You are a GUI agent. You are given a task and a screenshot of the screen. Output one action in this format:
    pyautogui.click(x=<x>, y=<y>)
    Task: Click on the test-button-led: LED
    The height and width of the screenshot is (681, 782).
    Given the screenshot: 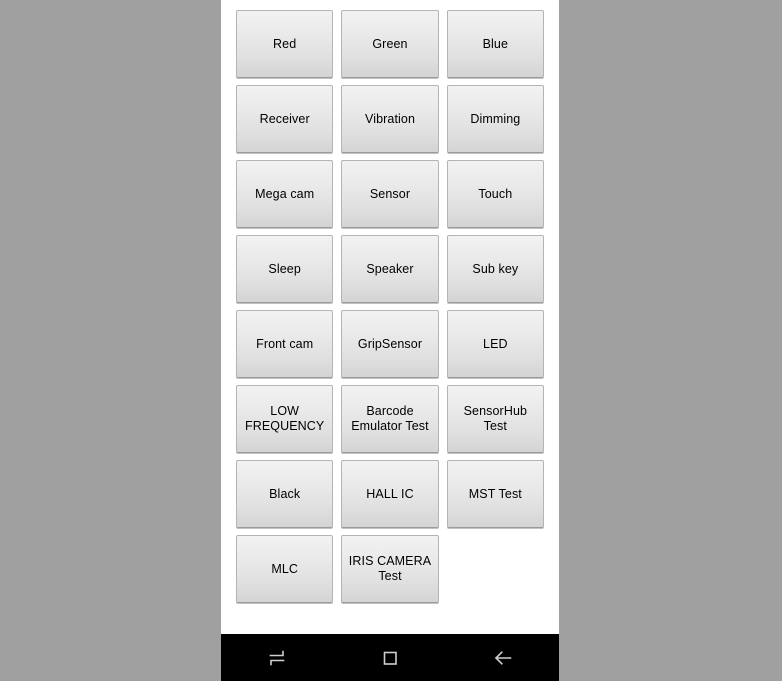 What is the action you would take?
    pyautogui.click(x=495, y=344)
    